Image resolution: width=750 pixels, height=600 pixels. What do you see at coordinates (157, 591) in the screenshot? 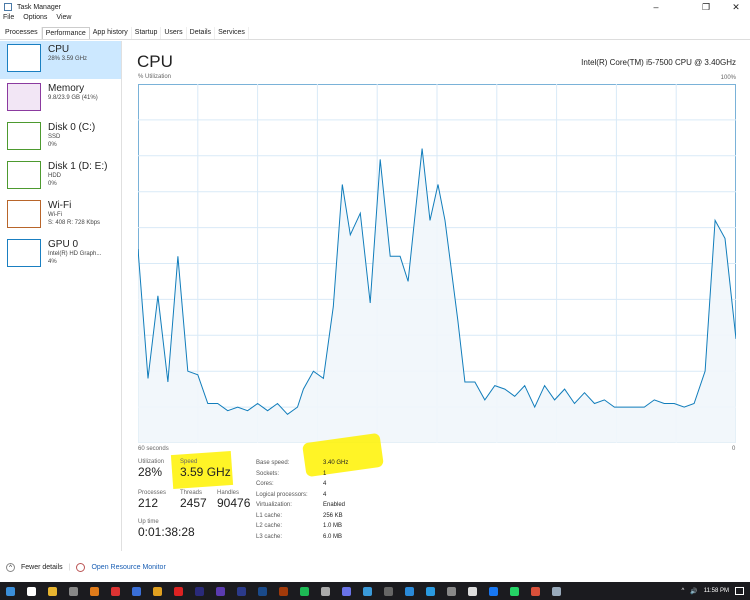
I see `chrome-icon` at bounding box center [157, 591].